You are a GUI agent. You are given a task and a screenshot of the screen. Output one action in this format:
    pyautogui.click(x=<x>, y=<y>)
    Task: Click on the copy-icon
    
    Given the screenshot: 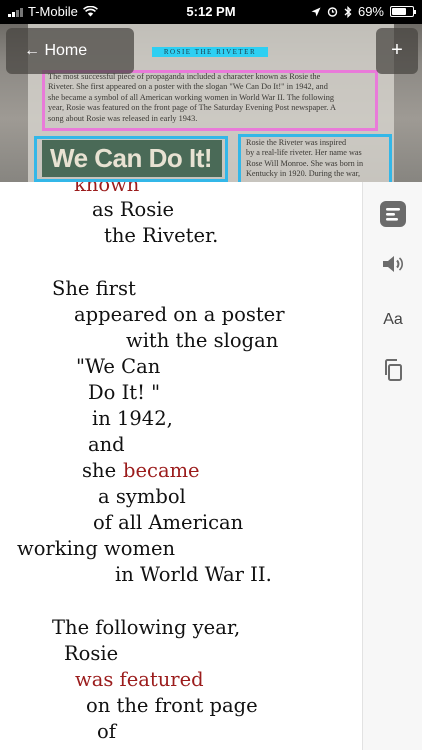 What is the action you would take?
    pyautogui.click(x=393, y=370)
    